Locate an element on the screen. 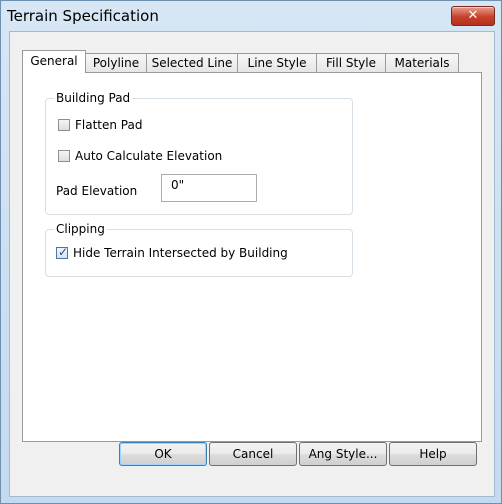 The height and width of the screenshot is (504, 502). clipping-group-label: Clipping is located at coordinates (80, 229).